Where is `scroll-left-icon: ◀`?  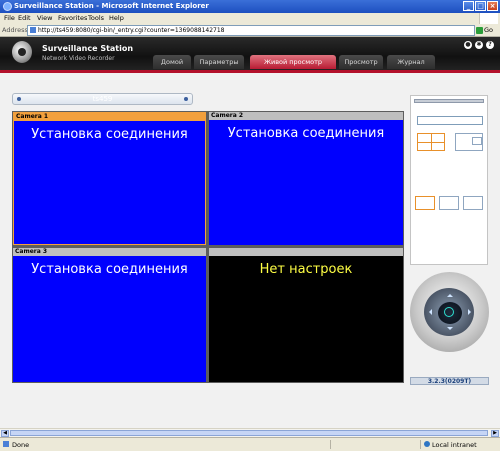
scroll-left-icon: ◀ is located at coordinates (5, 433).